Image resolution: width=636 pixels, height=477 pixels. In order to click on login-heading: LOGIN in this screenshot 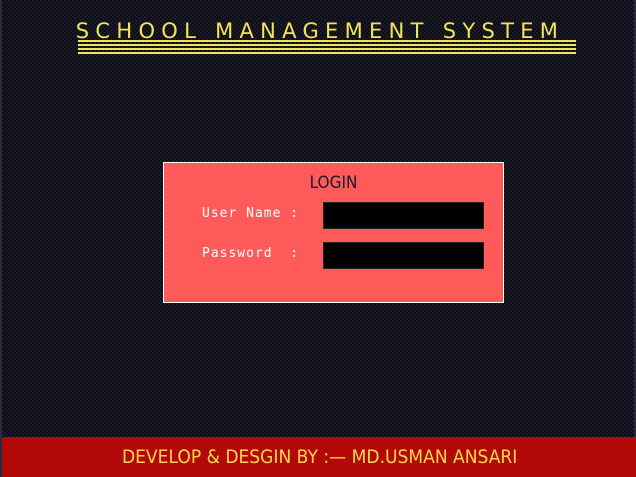, I will do `click(333, 183)`.